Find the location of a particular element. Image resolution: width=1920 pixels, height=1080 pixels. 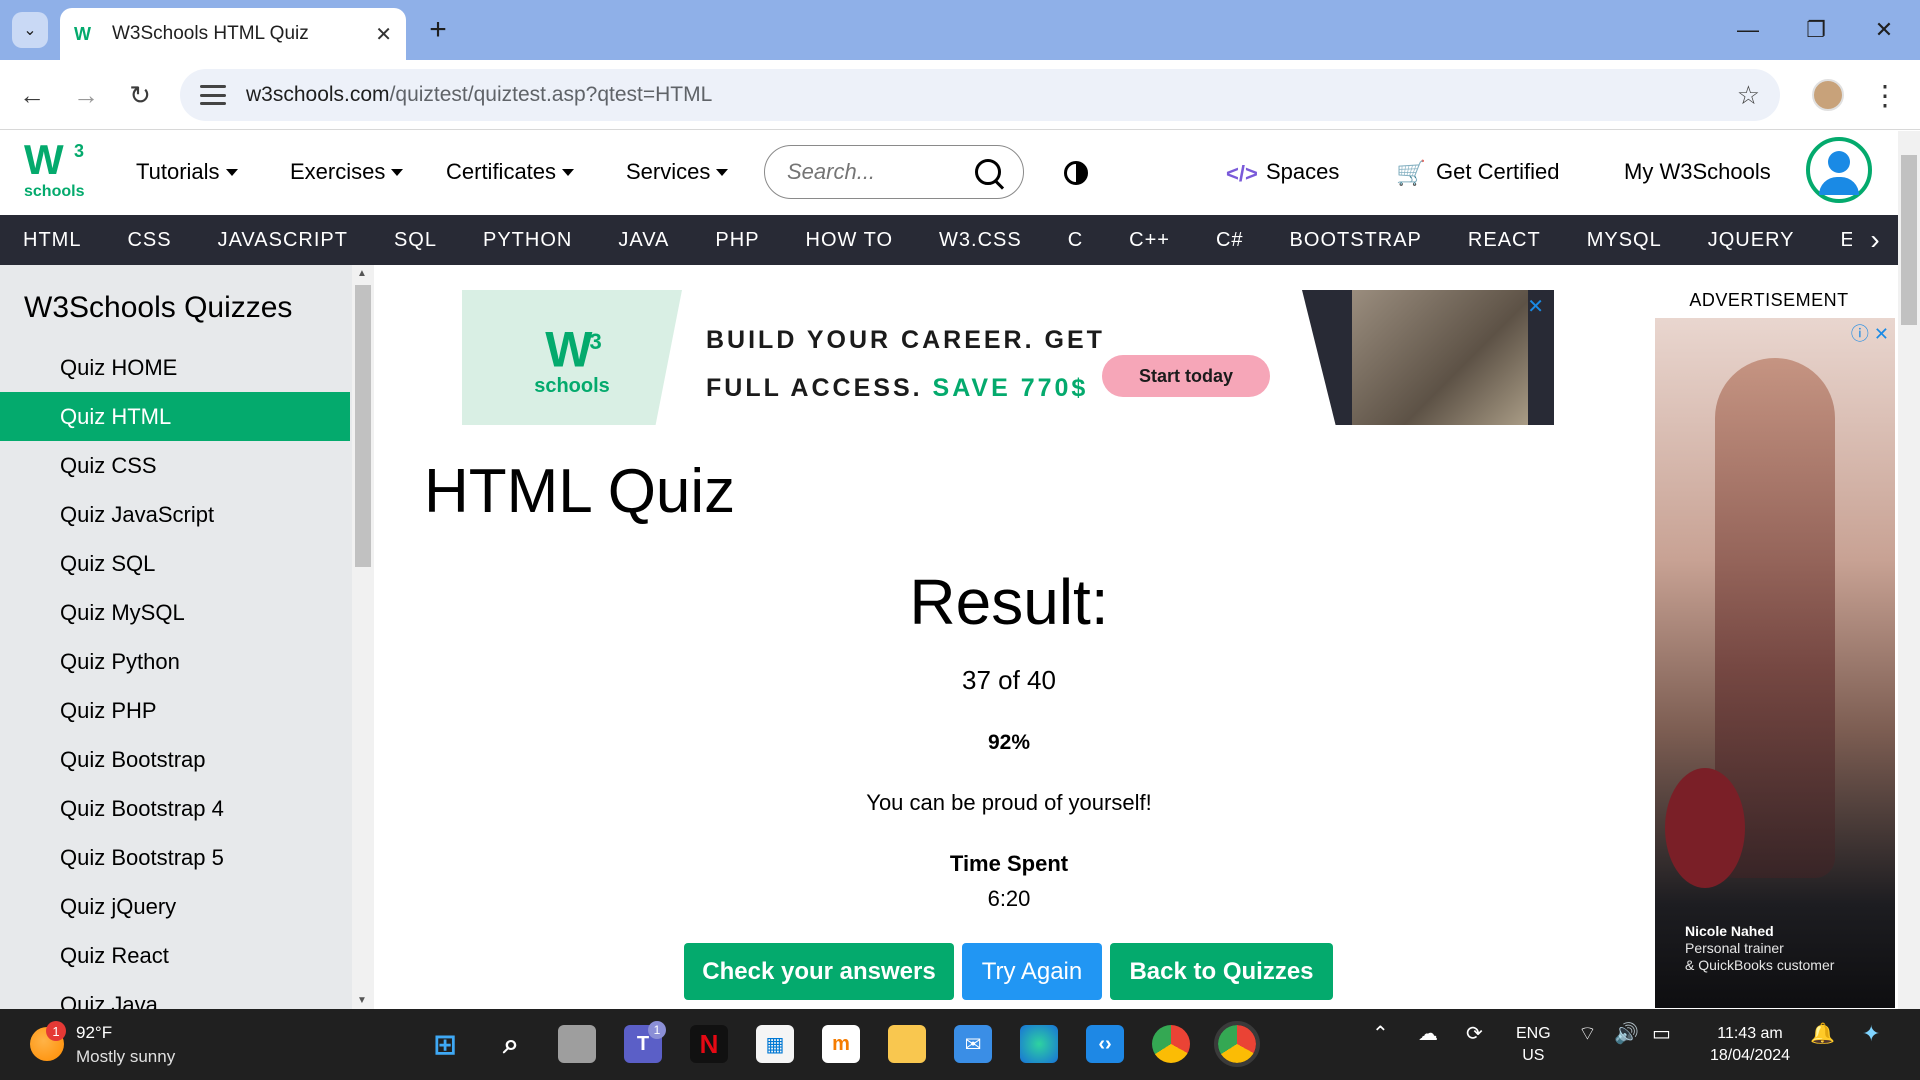

chevron-right-icon: › is located at coordinates (1875, 240).